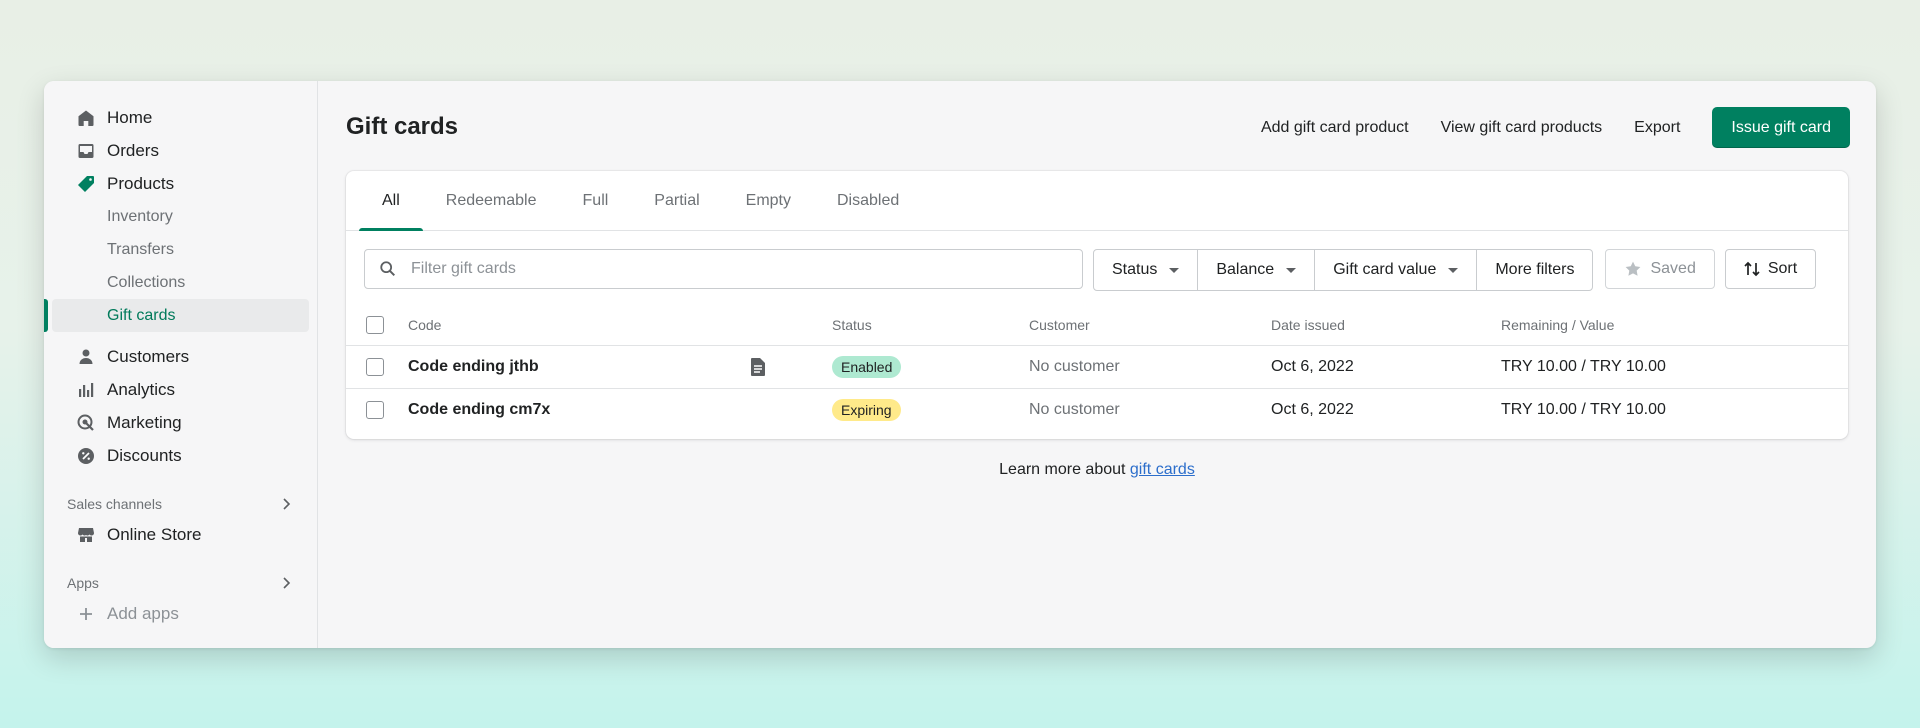  I want to click on status-badge: Enabled, so click(867, 367).